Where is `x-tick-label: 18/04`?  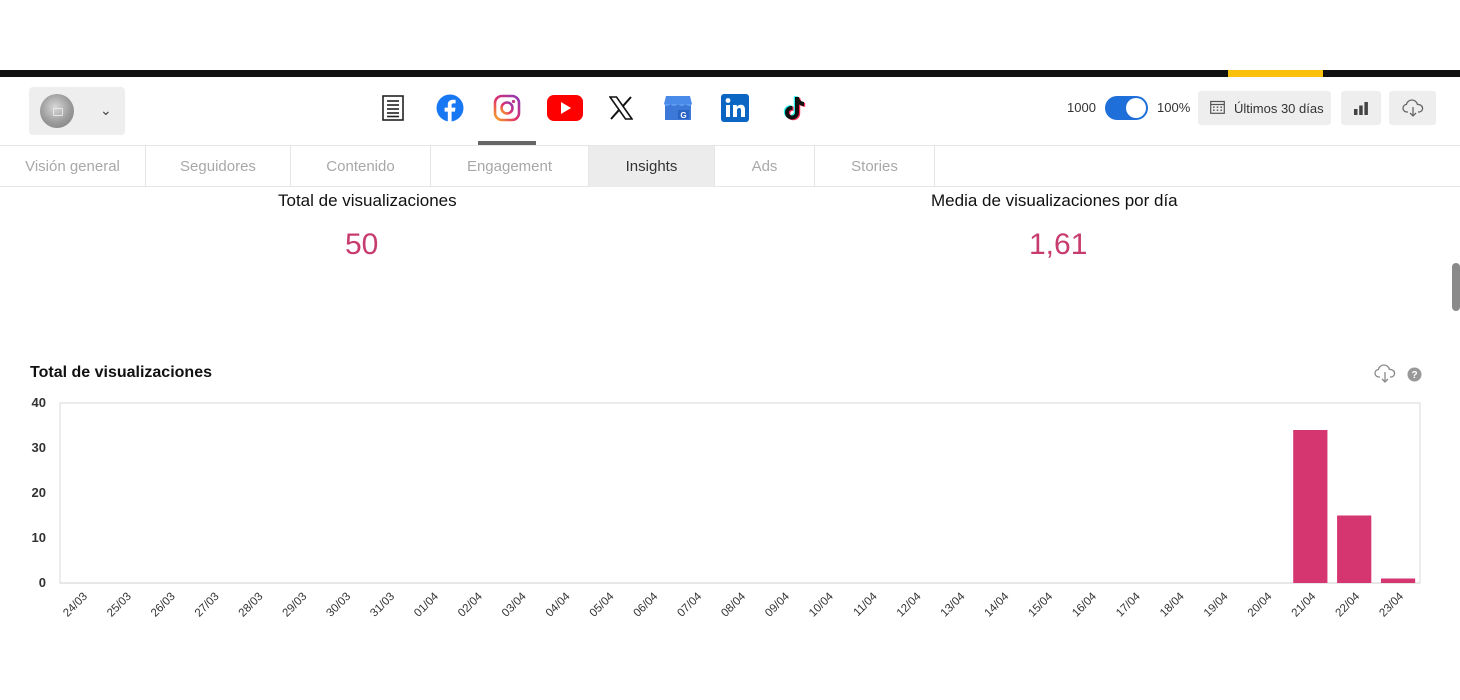 x-tick-label: 18/04 is located at coordinates (1172, 604).